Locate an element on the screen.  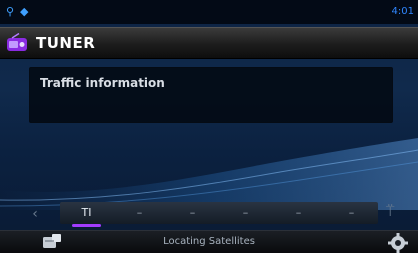
usb-icon: ⚲ is located at coordinates (10, 11).